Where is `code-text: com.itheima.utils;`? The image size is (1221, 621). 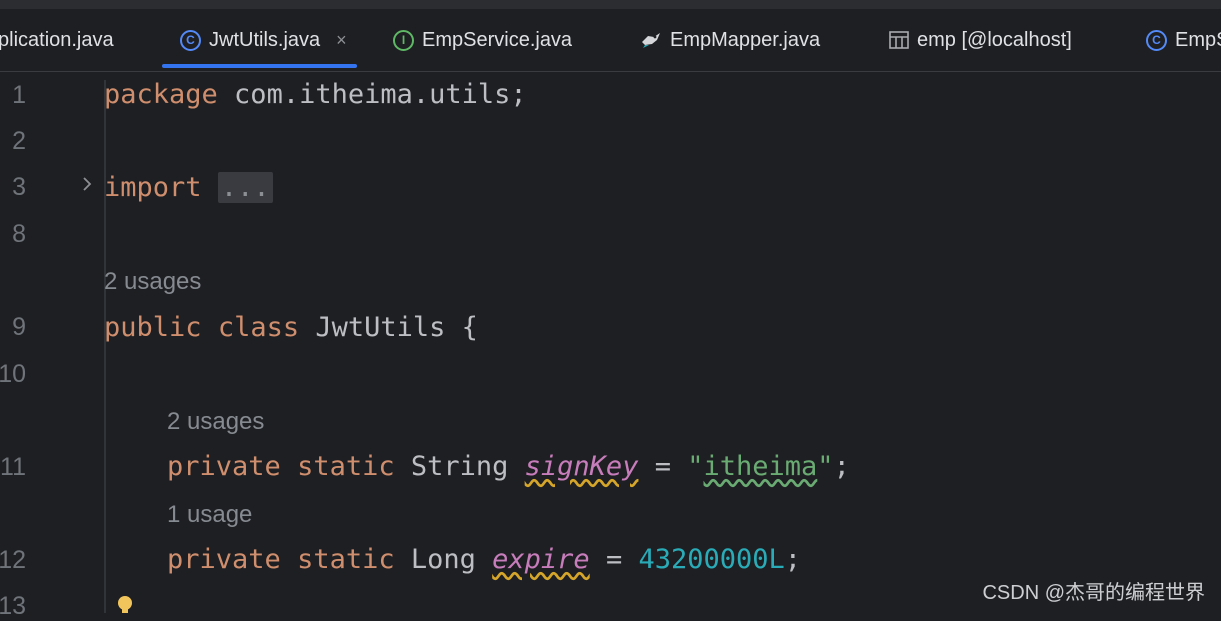 code-text: com.itheima.utils; is located at coordinates (372, 94).